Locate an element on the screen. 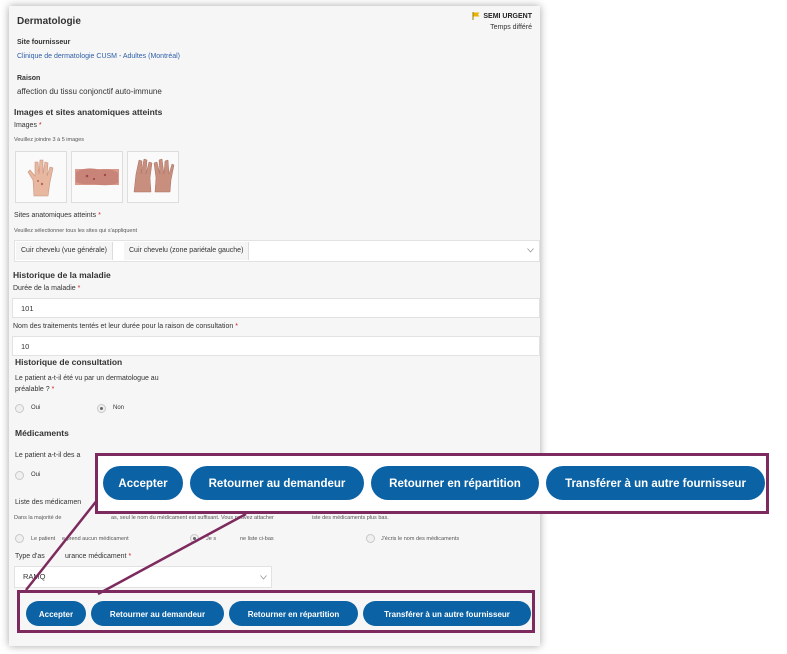 The image size is (787, 654). accept-button-zoomed: Accepter is located at coordinates (143, 483).